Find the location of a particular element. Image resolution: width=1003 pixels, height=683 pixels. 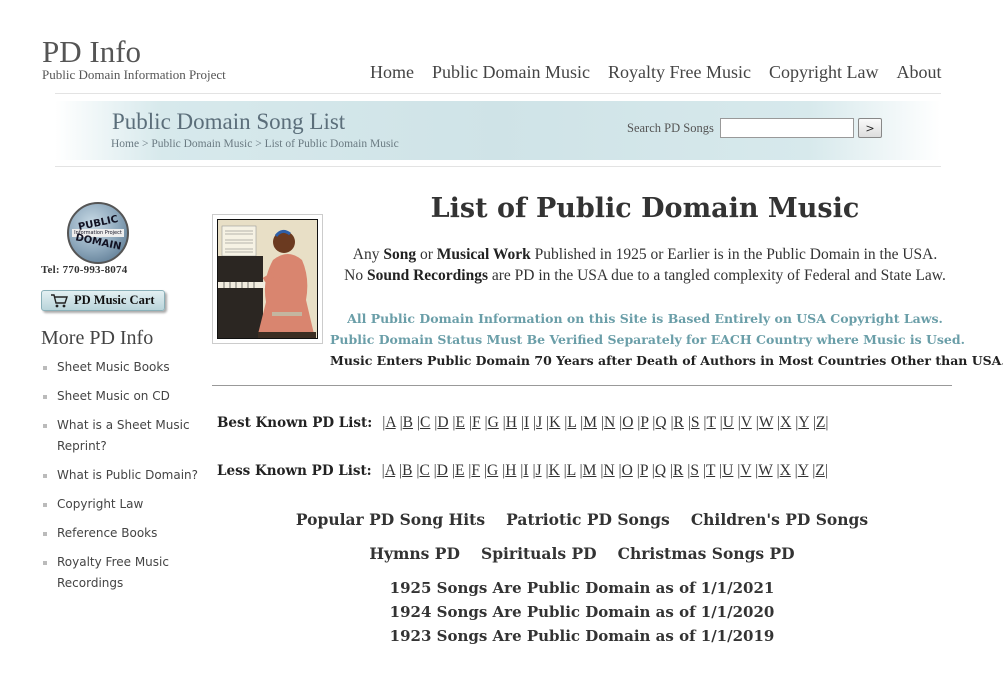

best-known-letter-h: H is located at coordinates (511, 422).